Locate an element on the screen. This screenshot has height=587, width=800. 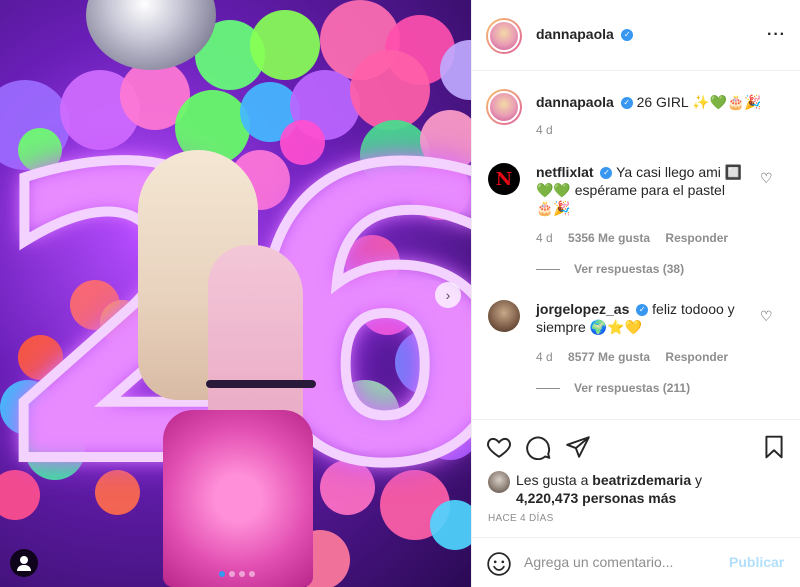
publish-button: Publicar is located at coordinates (756, 562).